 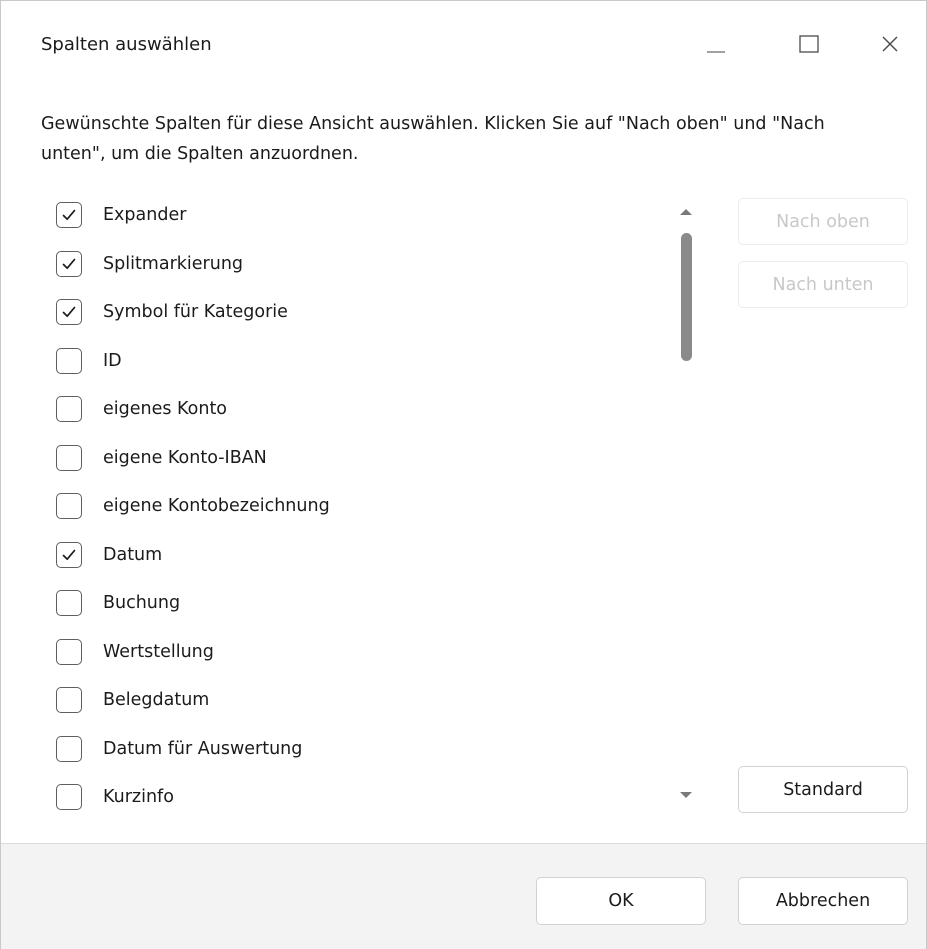 I want to click on column-row: Datum für Auswertung, so click(x=179, y=749).